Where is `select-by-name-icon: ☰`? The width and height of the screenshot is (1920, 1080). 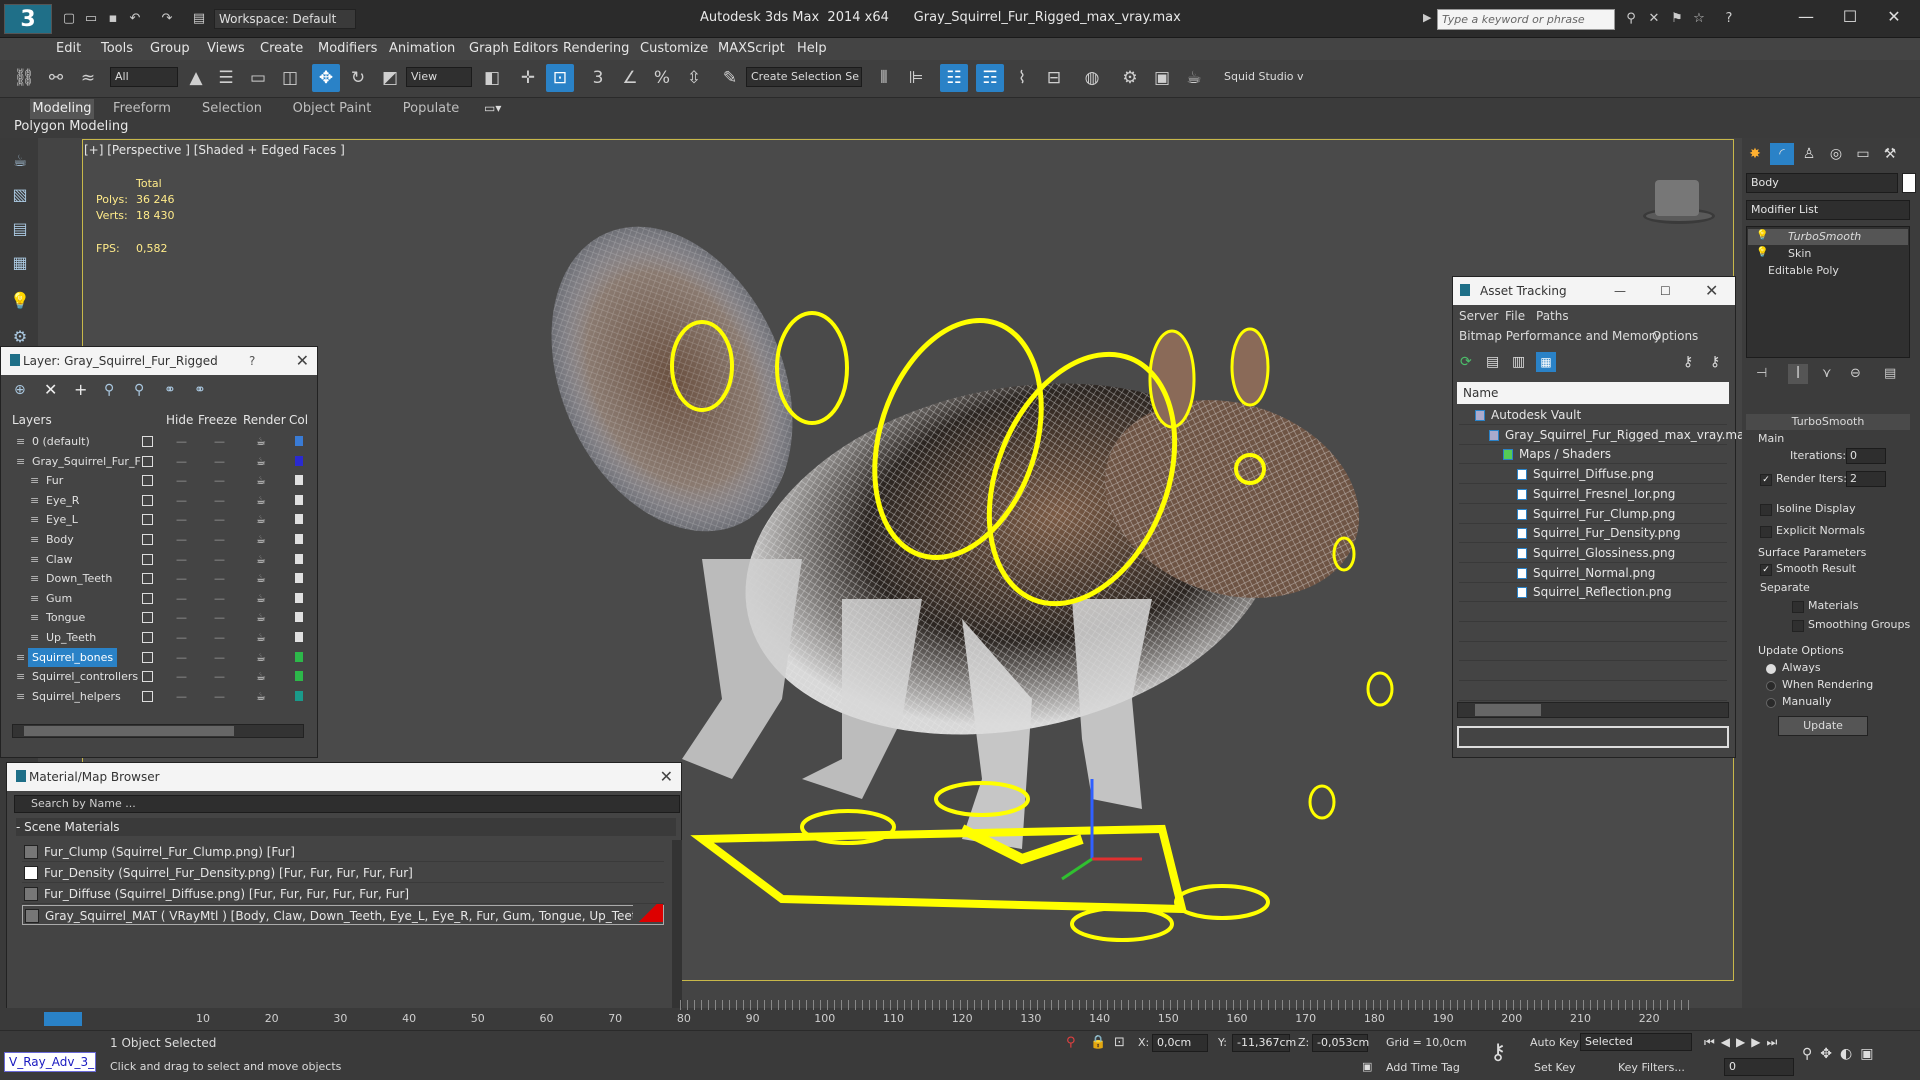 select-by-name-icon: ☰ is located at coordinates (226, 78).